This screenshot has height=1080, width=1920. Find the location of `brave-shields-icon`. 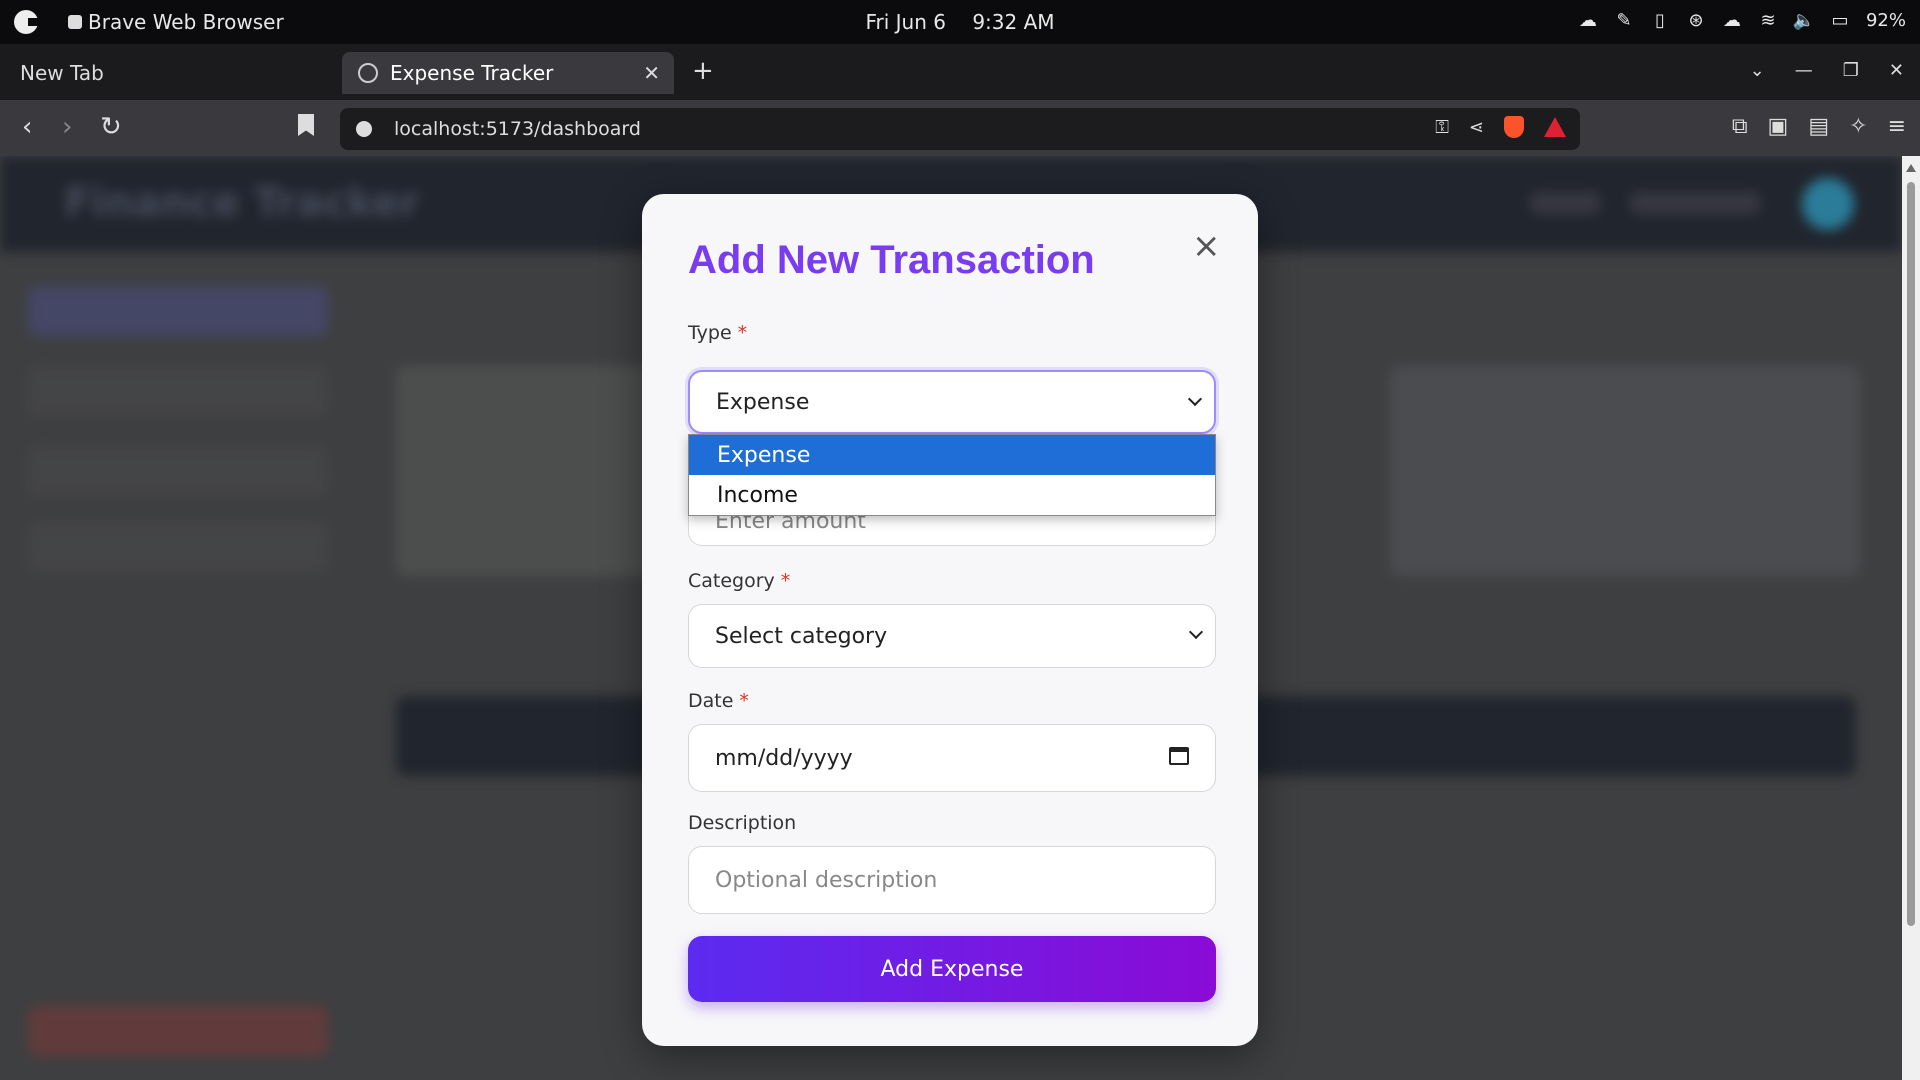

brave-shields-icon is located at coordinates (1514, 127).